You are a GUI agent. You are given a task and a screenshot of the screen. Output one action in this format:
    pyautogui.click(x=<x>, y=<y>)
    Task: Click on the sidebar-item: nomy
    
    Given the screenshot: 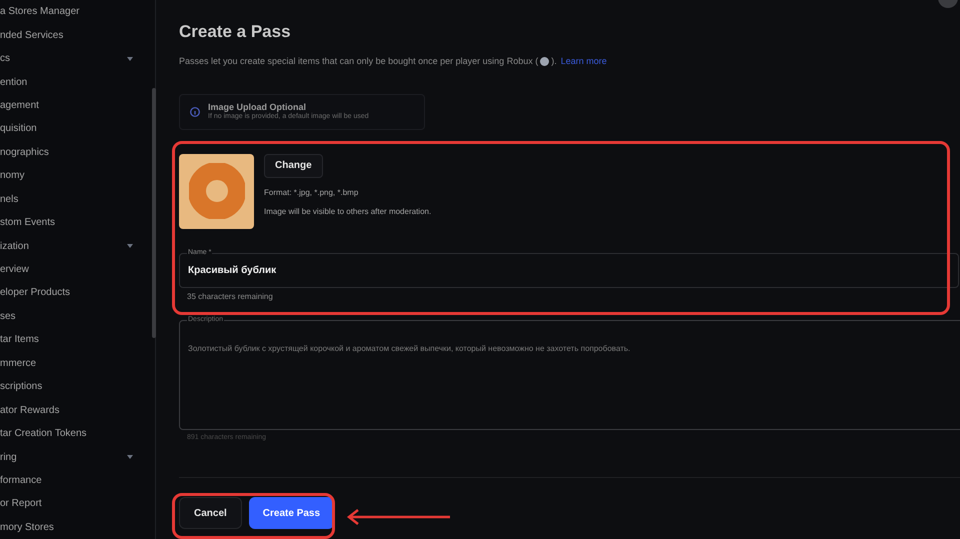 What is the action you would take?
    pyautogui.click(x=12, y=176)
    